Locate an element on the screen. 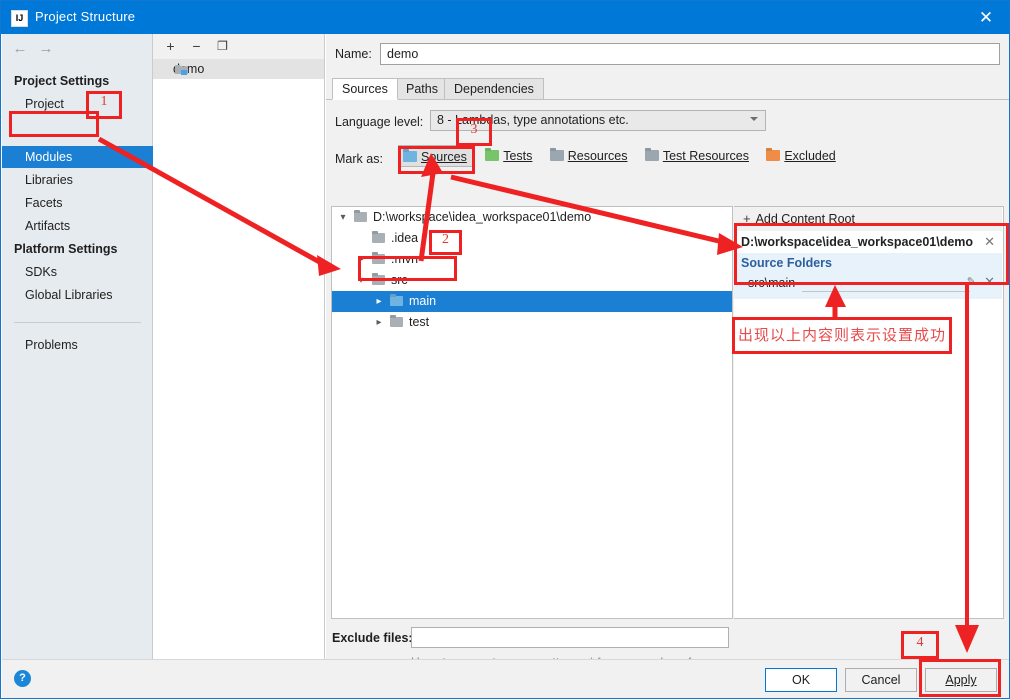 Image resolution: width=1010 pixels, height=700 pixels. mark-as-excluded-button: Excluded is located at coordinates (801, 156).